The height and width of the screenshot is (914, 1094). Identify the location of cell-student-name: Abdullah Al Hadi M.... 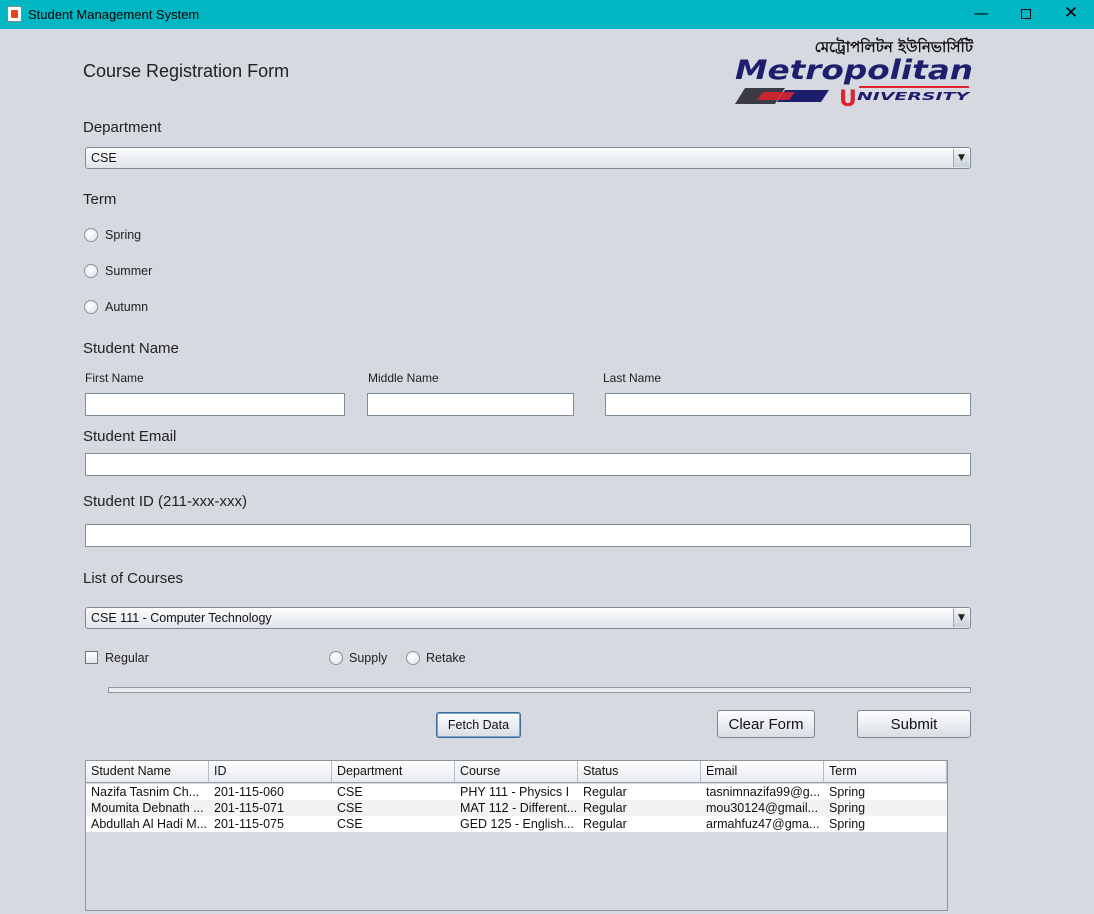
(149, 824).